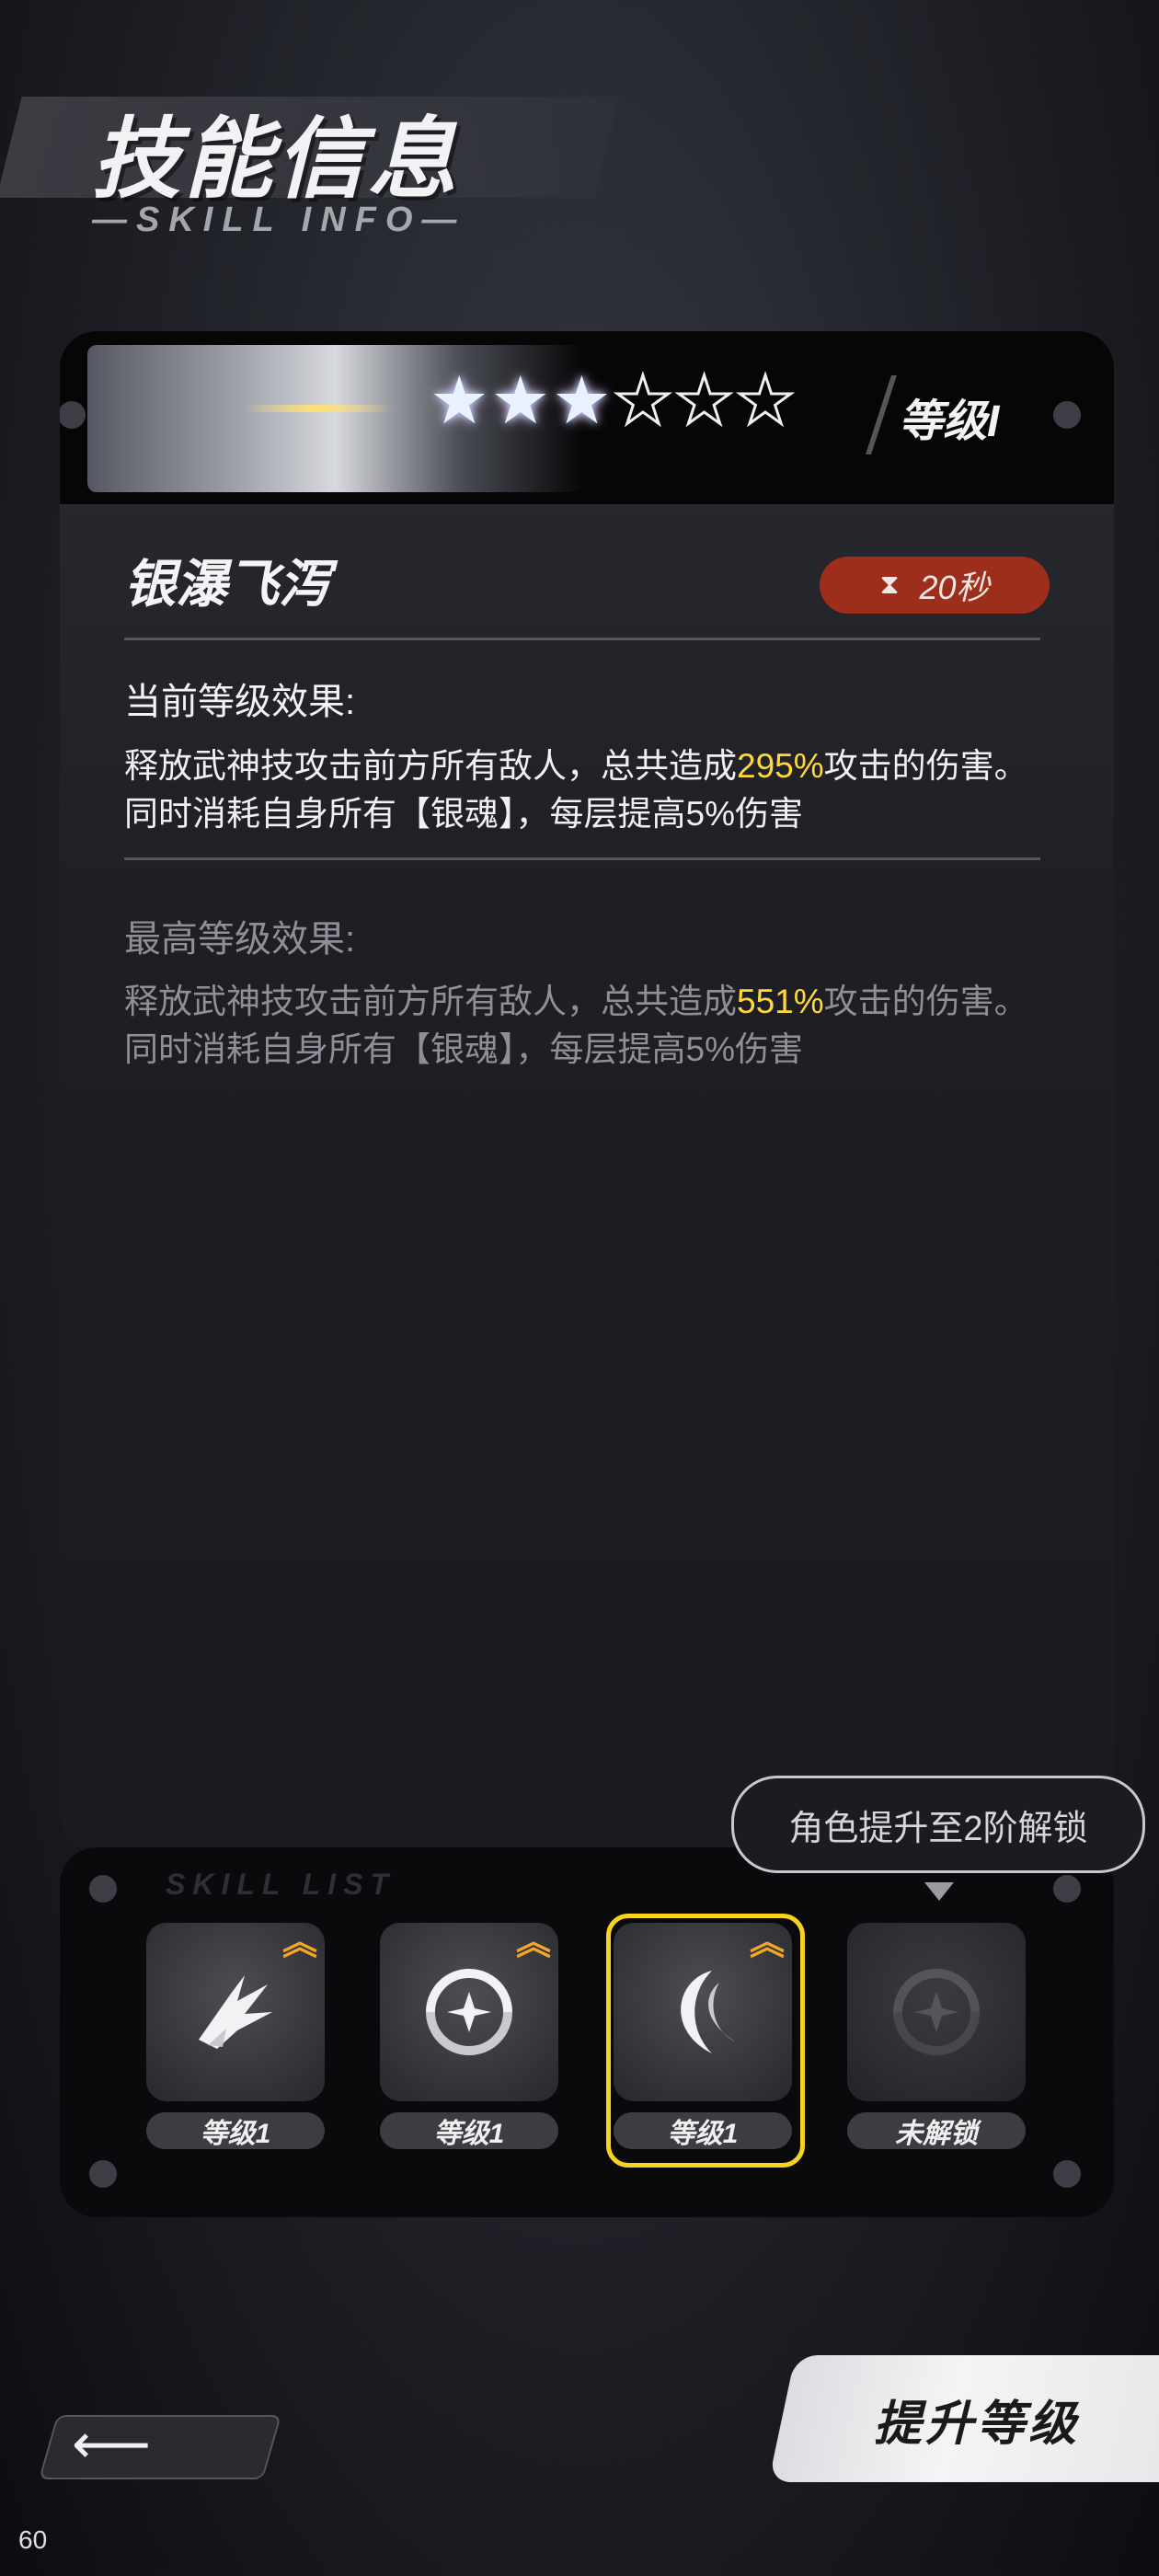 This screenshot has height=2576, width=1159. What do you see at coordinates (33, 2539) in the screenshot?
I see `corner-number: 60` at bounding box center [33, 2539].